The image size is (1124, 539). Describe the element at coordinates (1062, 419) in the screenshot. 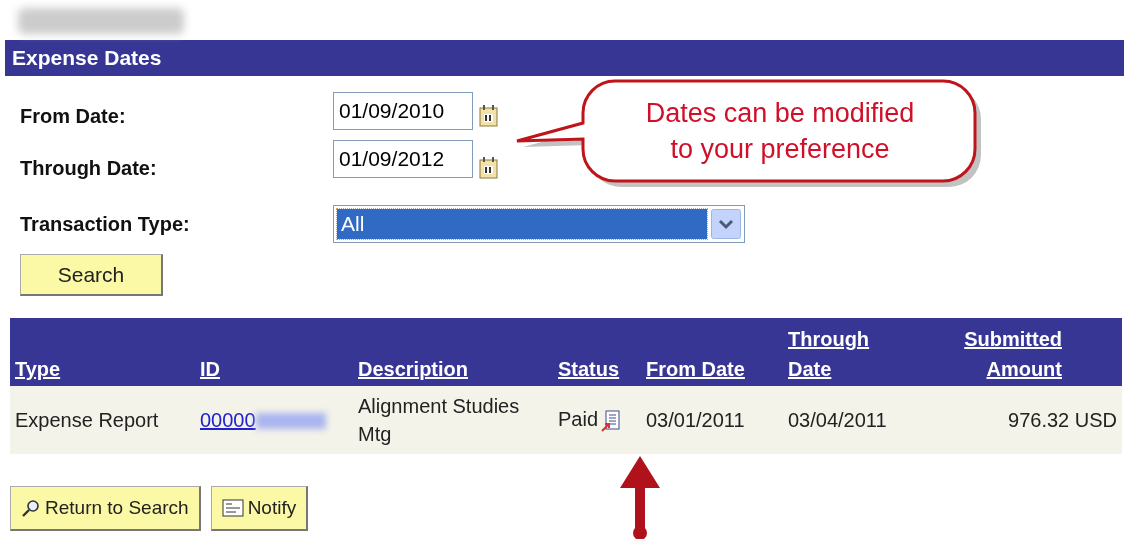

I see `table-cell: 976.32 USD` at that location.